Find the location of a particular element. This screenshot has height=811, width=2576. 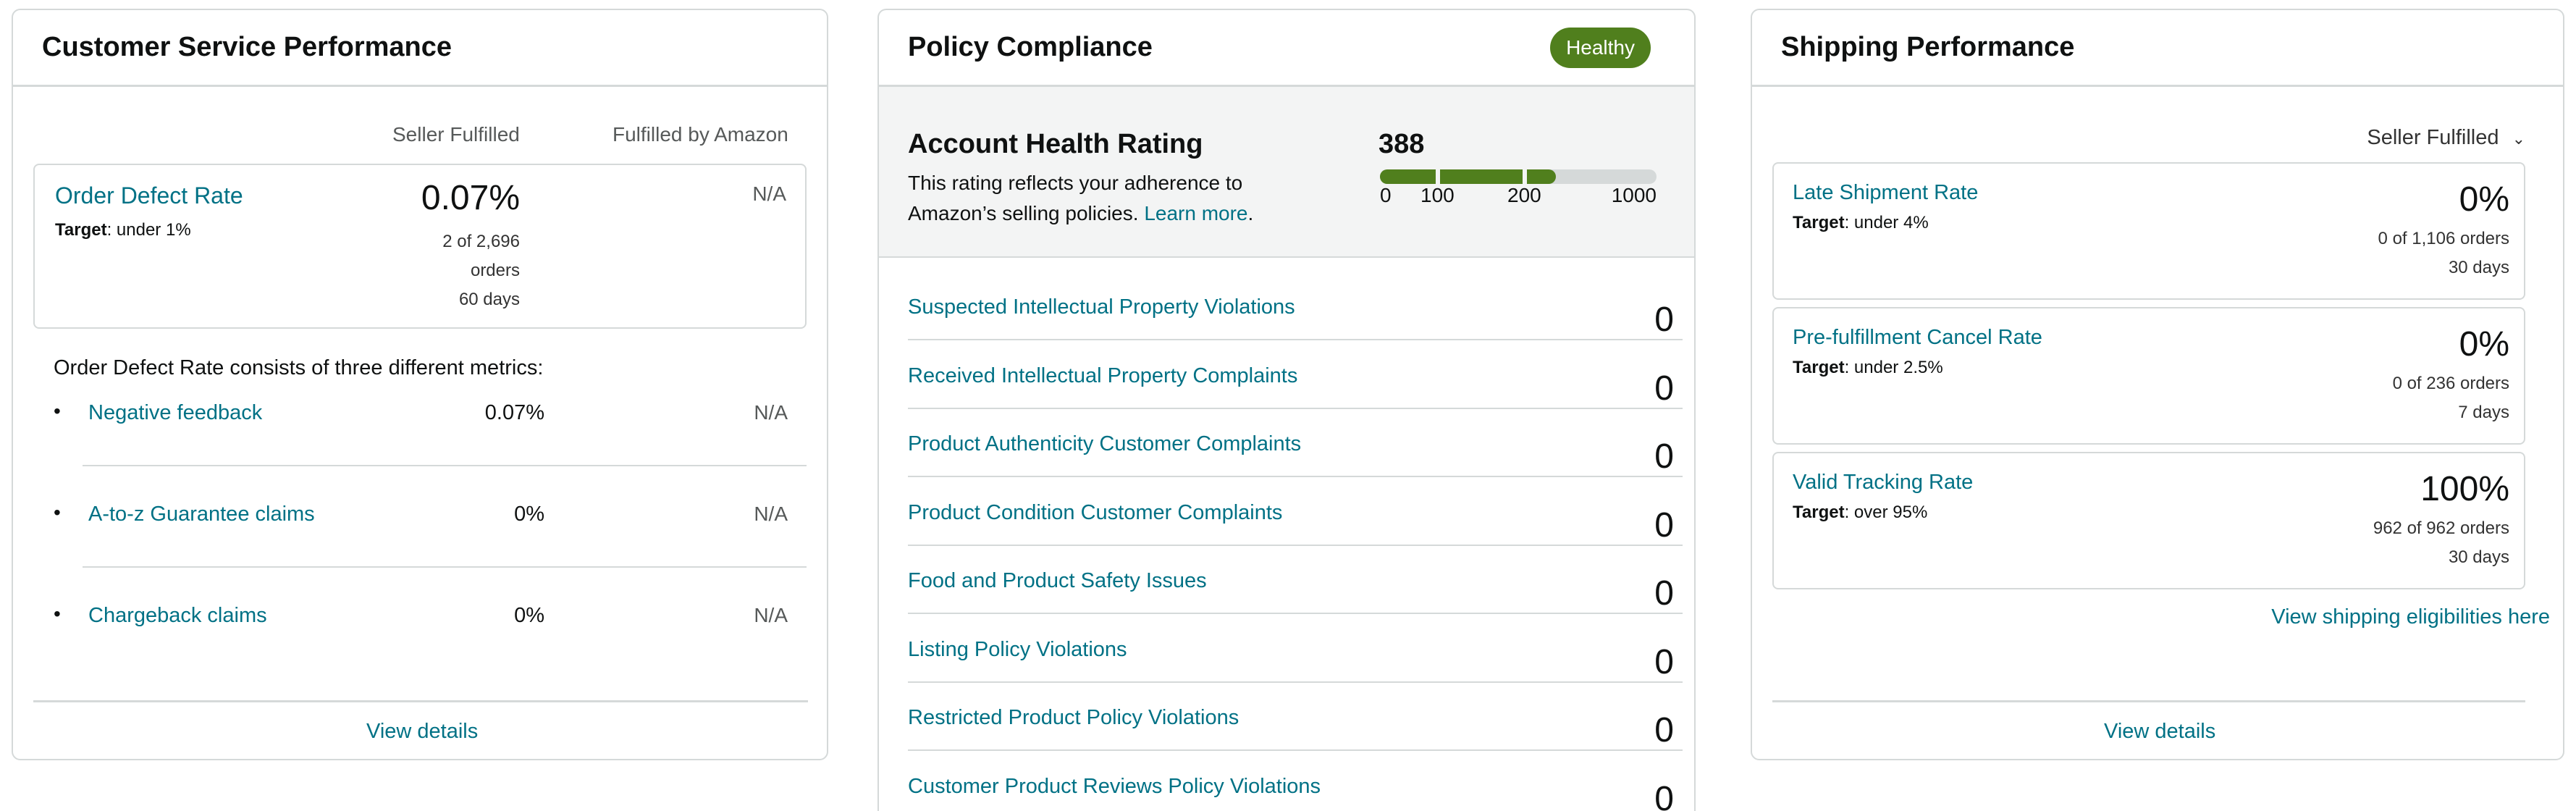

ahr-title: Account Health Rating is located at coordinates (1055, 144).